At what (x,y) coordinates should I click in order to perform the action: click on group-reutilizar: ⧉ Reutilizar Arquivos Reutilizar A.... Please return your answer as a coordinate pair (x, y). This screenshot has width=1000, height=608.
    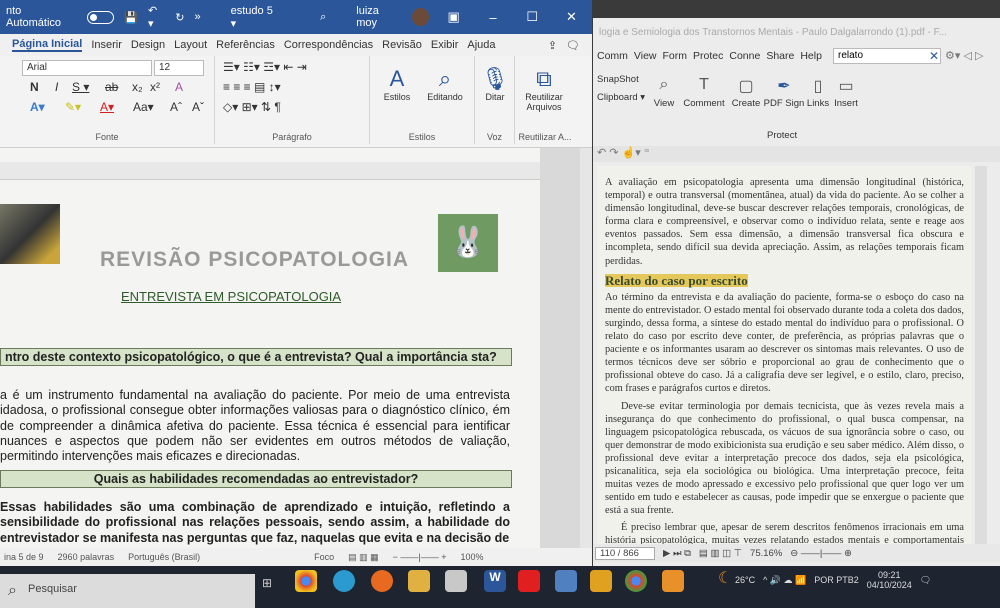
    Looking at the image, I should click on (545, 100).